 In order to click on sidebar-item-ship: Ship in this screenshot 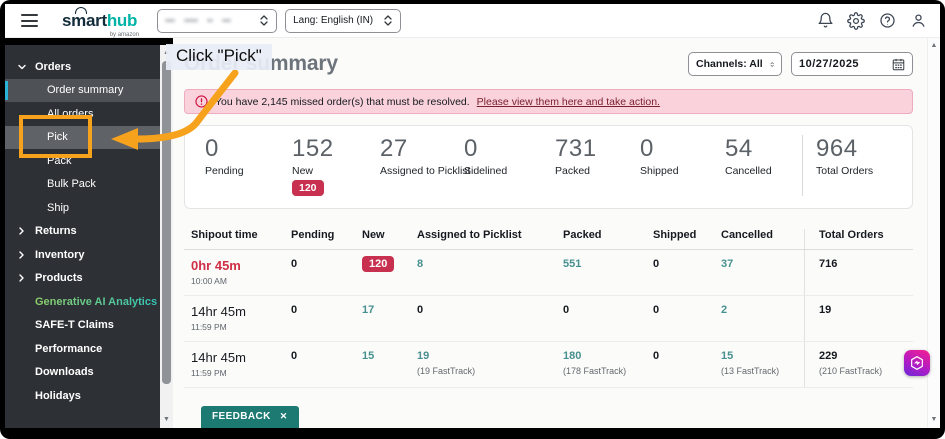, I will do `click(82, 208)`.